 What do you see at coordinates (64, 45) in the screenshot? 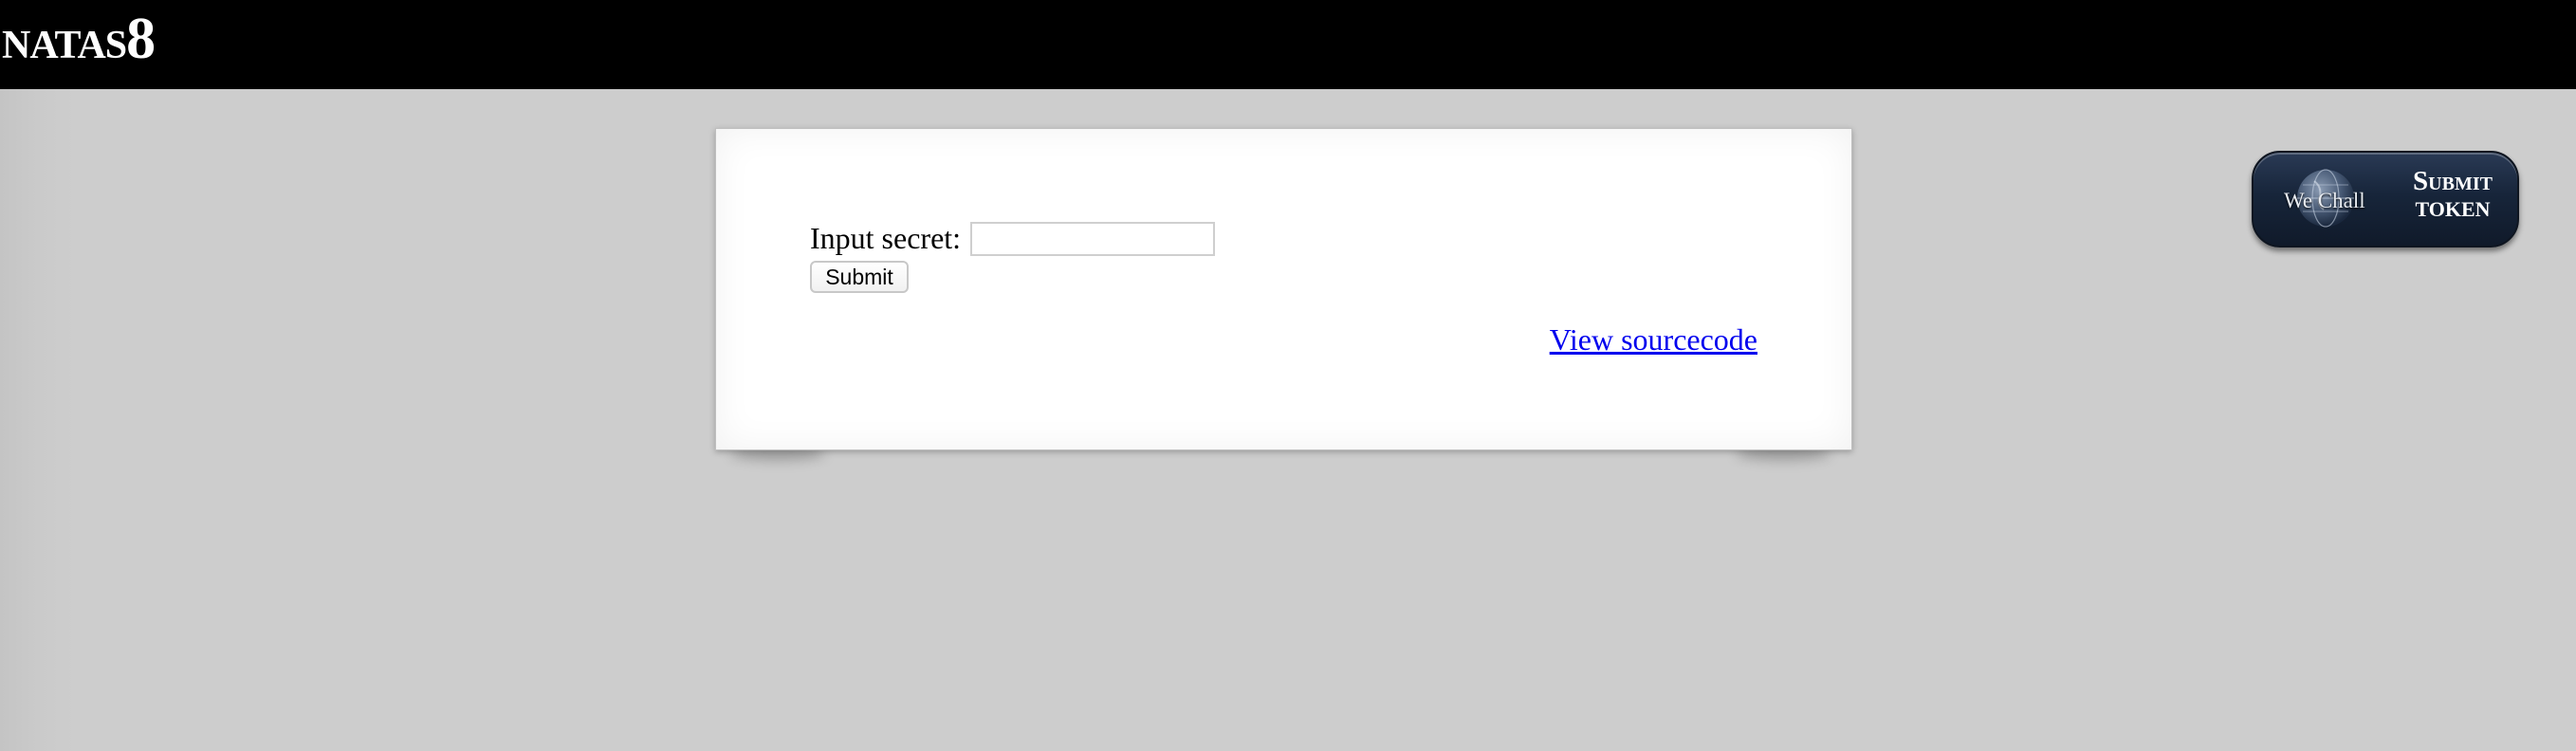
I see `site-title-text: NATAS` at bounding box center [64, 45].